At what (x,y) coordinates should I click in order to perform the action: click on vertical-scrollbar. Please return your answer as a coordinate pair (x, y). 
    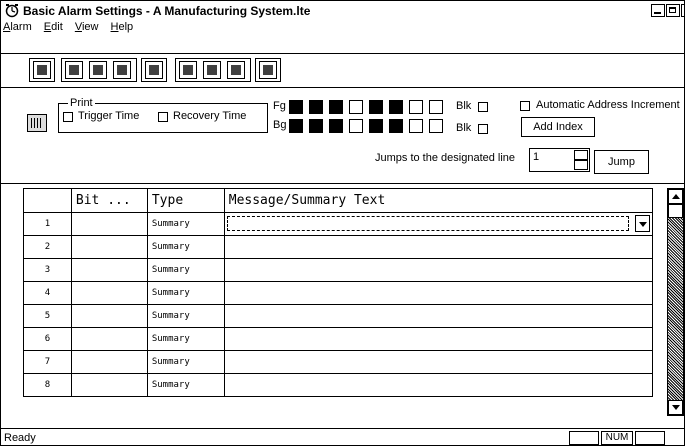
    Looking at the image, I should click on (675, 302).